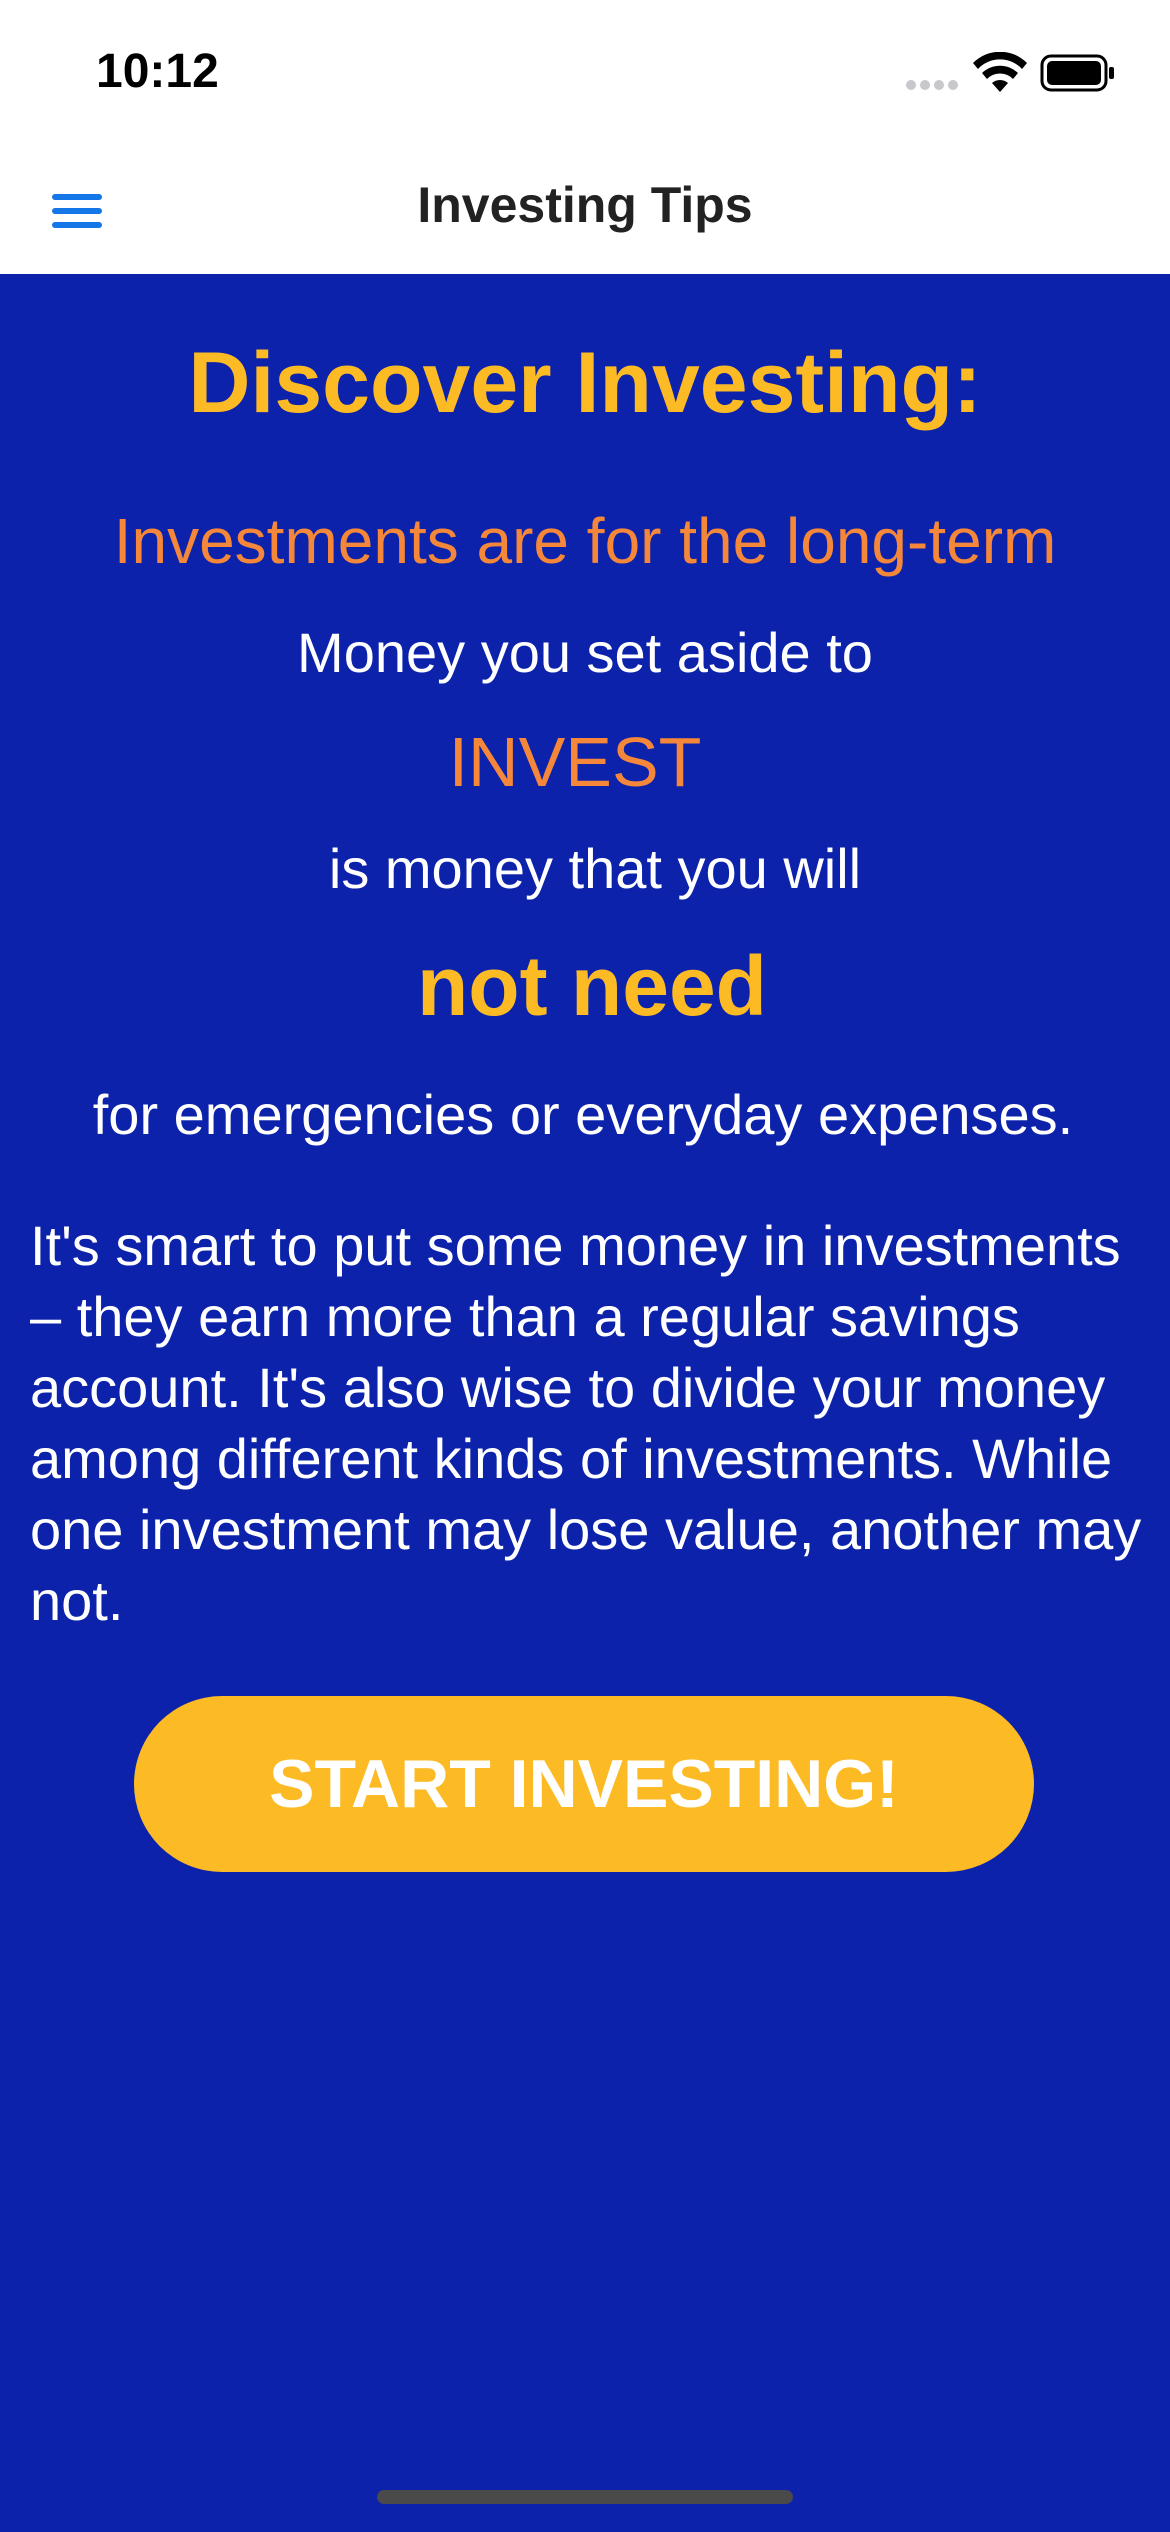  What do you see at coordinates (585, 2497) in the screenshot?
I see `home-indicator` at bounding box center [585, 2497].